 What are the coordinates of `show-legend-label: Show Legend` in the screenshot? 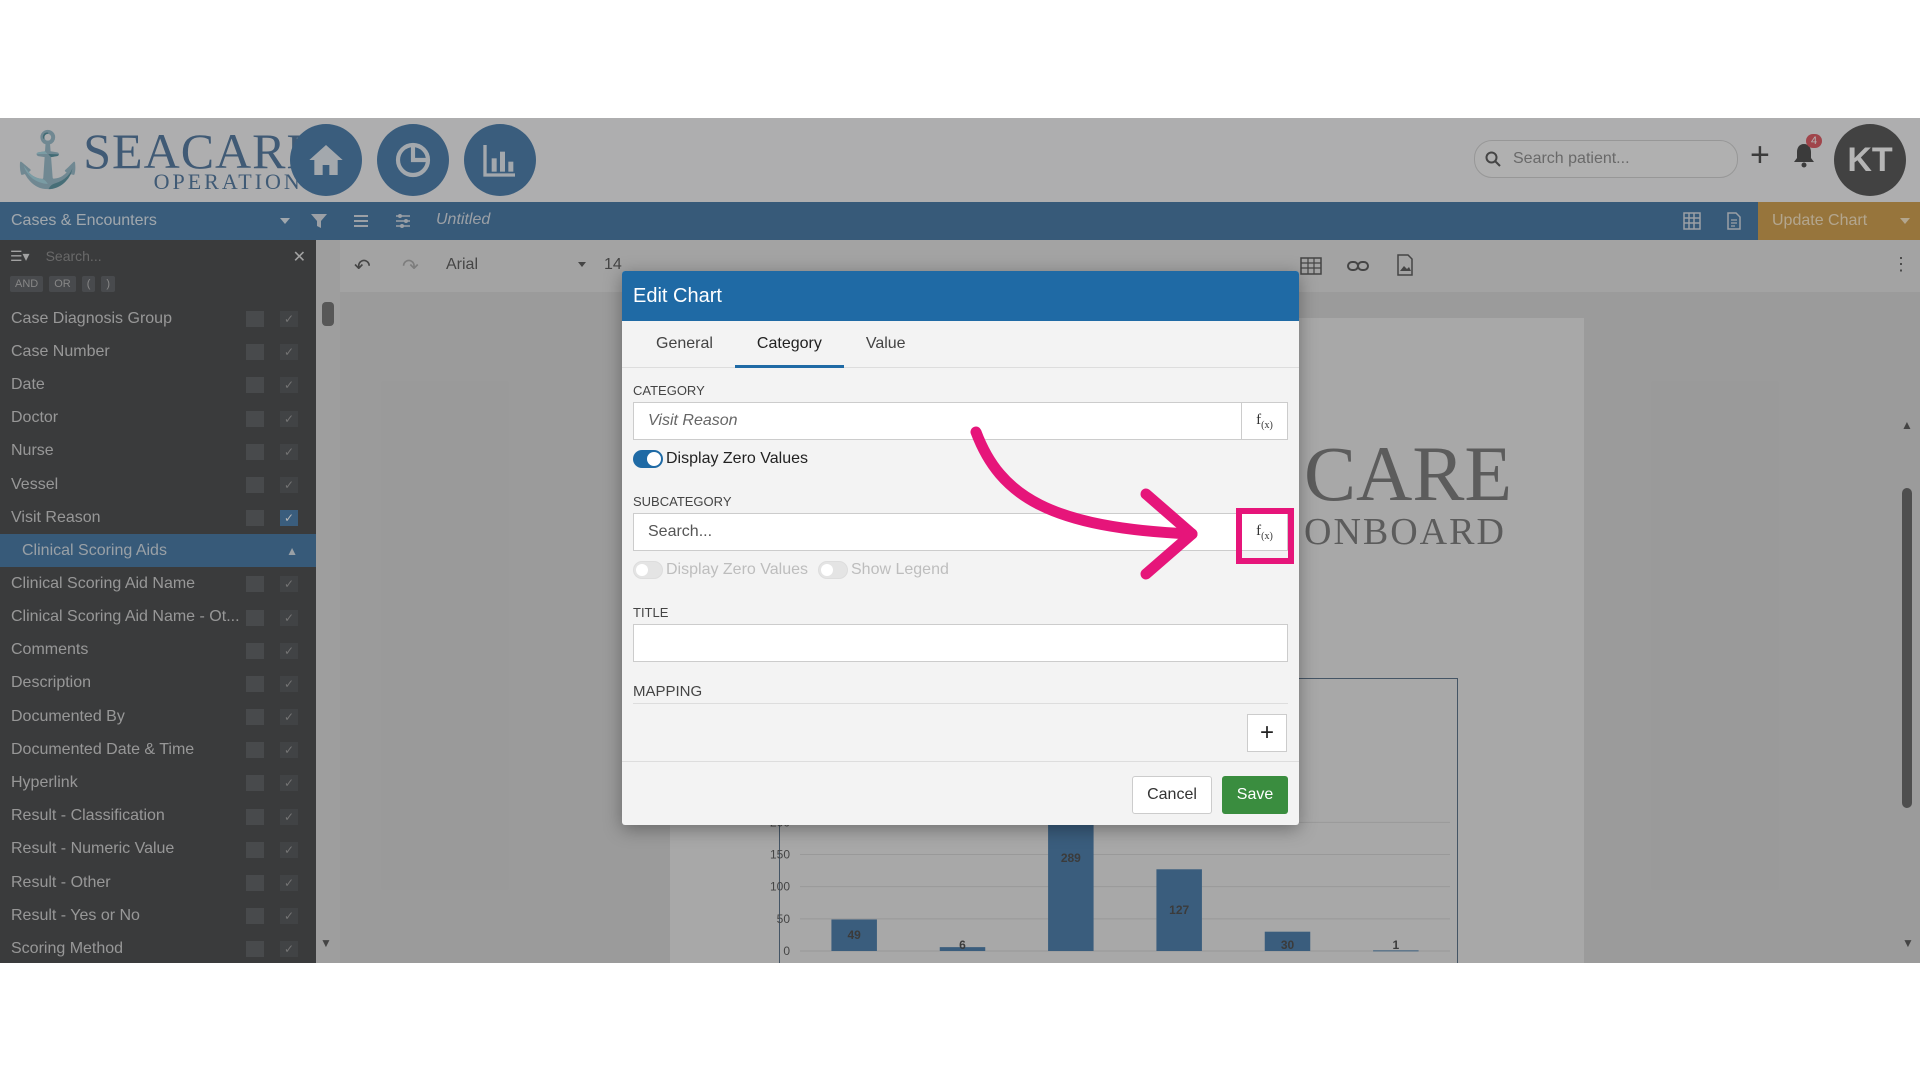 It's located at (900, 569).